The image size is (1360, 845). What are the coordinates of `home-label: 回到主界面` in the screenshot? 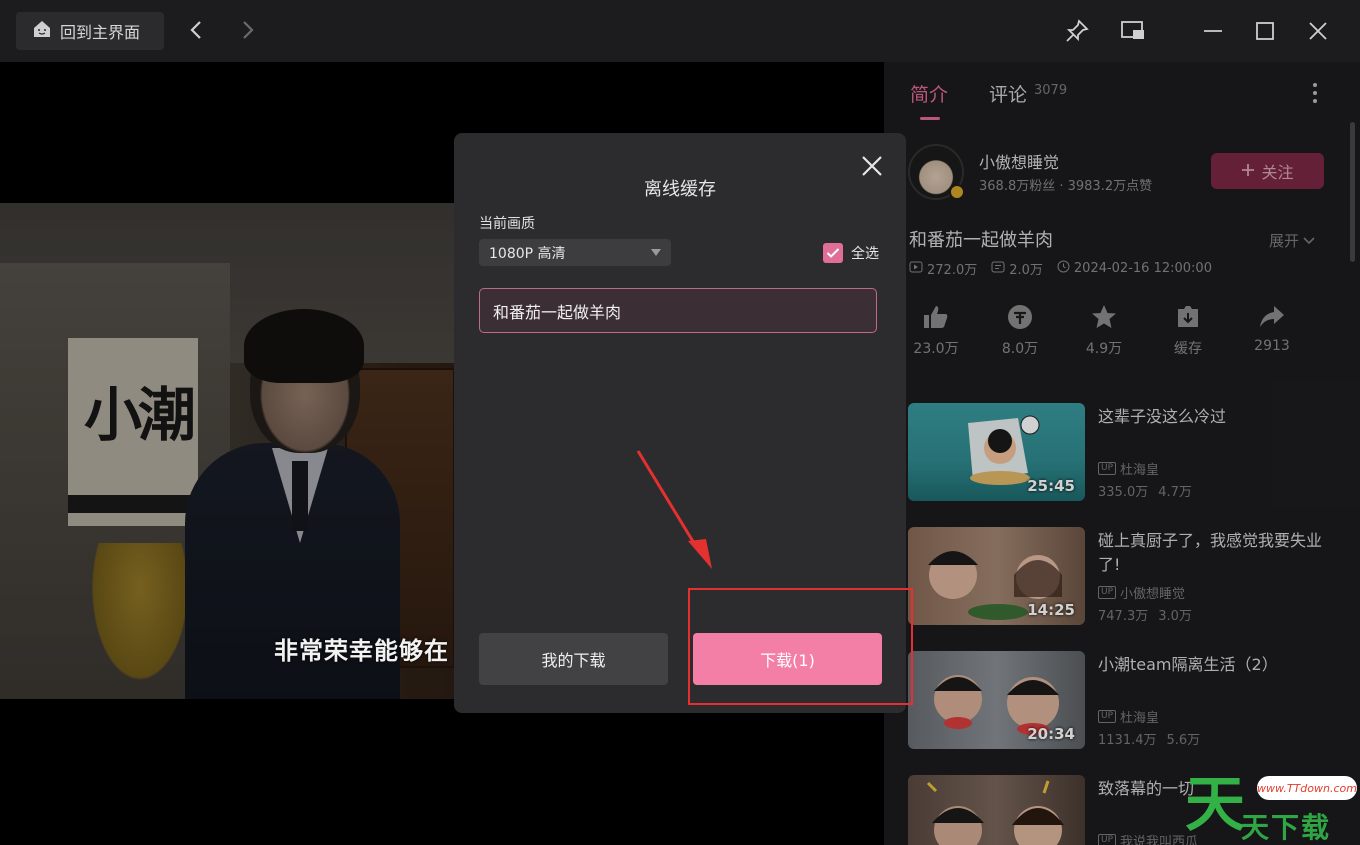 It's located at (100, 32).